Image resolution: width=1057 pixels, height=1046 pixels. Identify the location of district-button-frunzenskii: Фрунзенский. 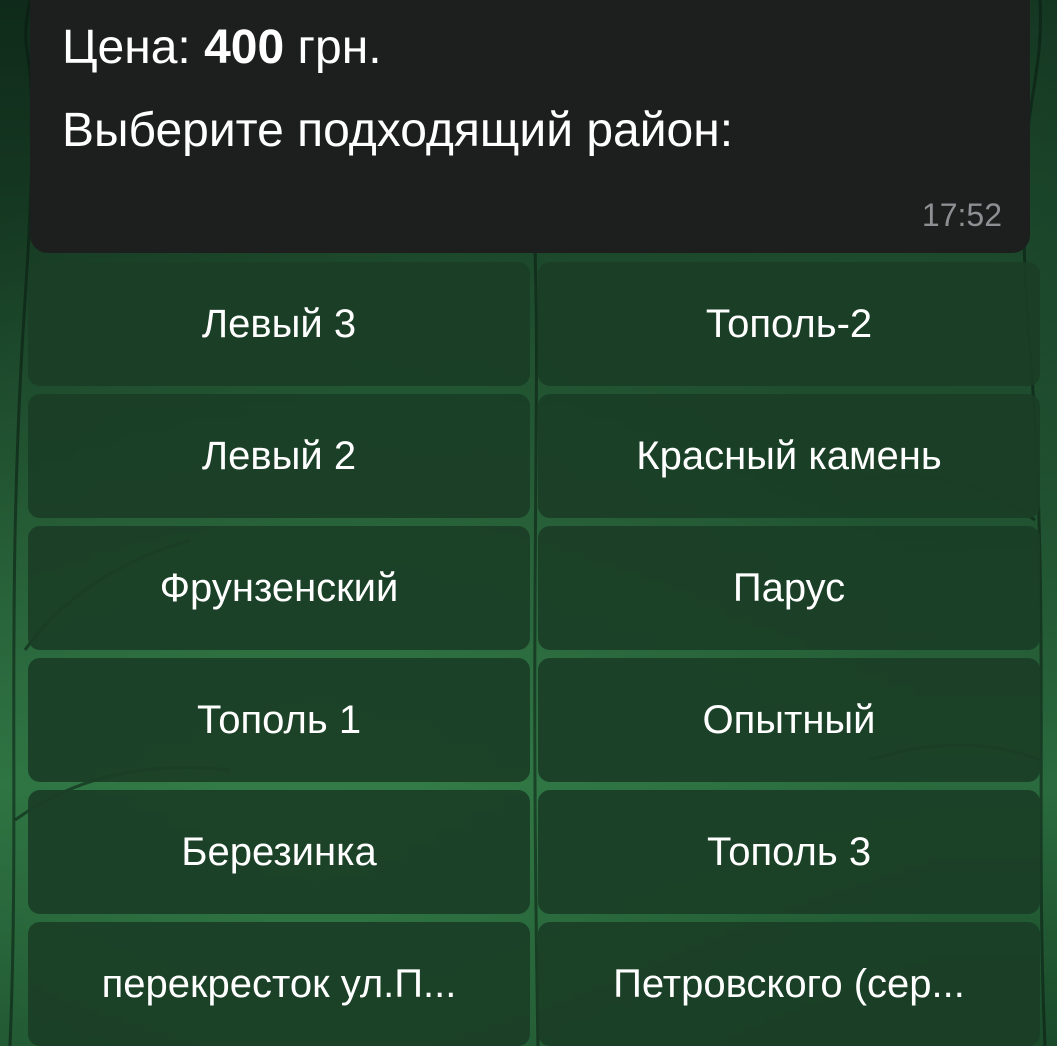
(279, 588).